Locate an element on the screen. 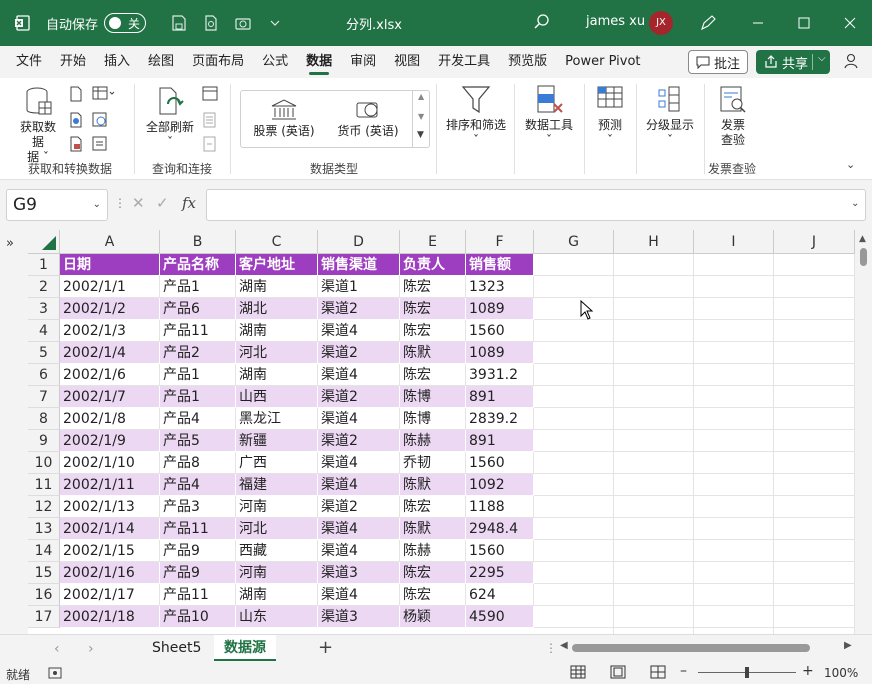 The width and height of the screenshot is (872, 684). row-header-3: 3 is located at coordinates (44, 309).